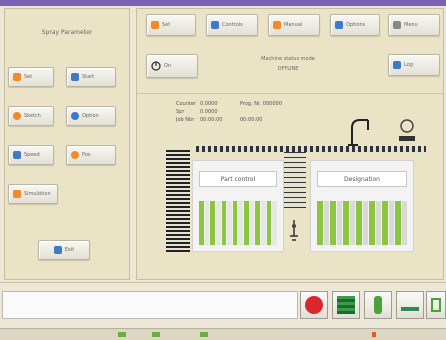 Image resolution: width=446 pixels, height=340 pixels. I want to click on gray-icon, so click(397, 25).